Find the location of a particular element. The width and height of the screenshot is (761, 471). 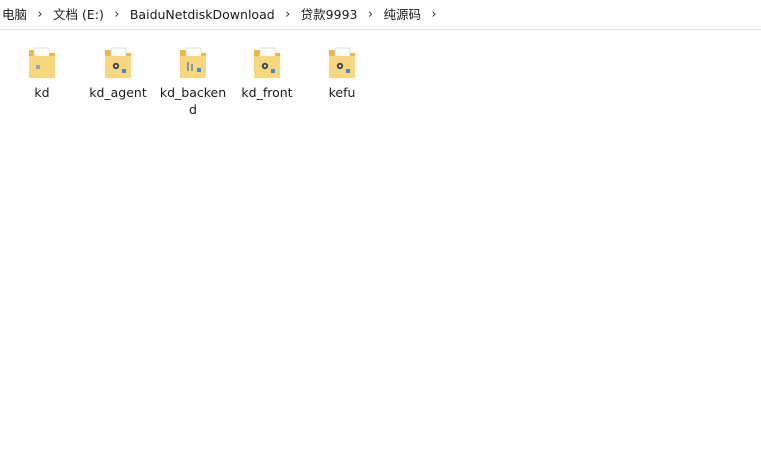

folder-name: kd_backend is located at coordinates (193, 101).